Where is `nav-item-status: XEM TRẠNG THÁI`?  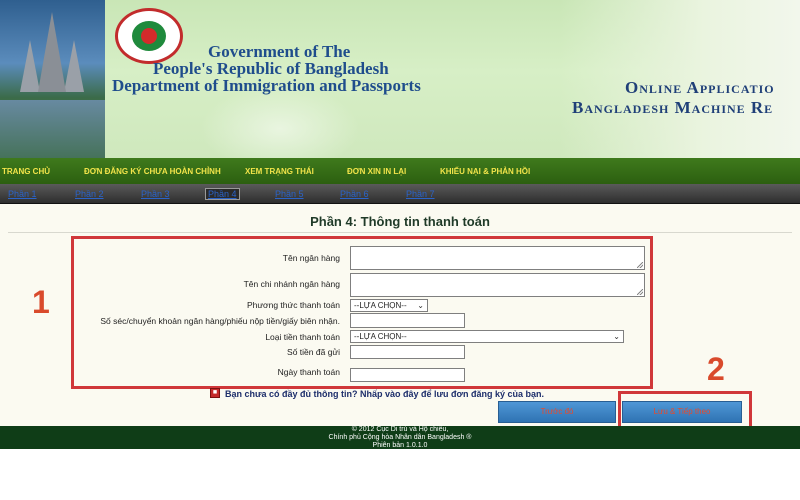
nav-item-status: XEM TRẠNG THÁI is located at coordinates (279, 171).